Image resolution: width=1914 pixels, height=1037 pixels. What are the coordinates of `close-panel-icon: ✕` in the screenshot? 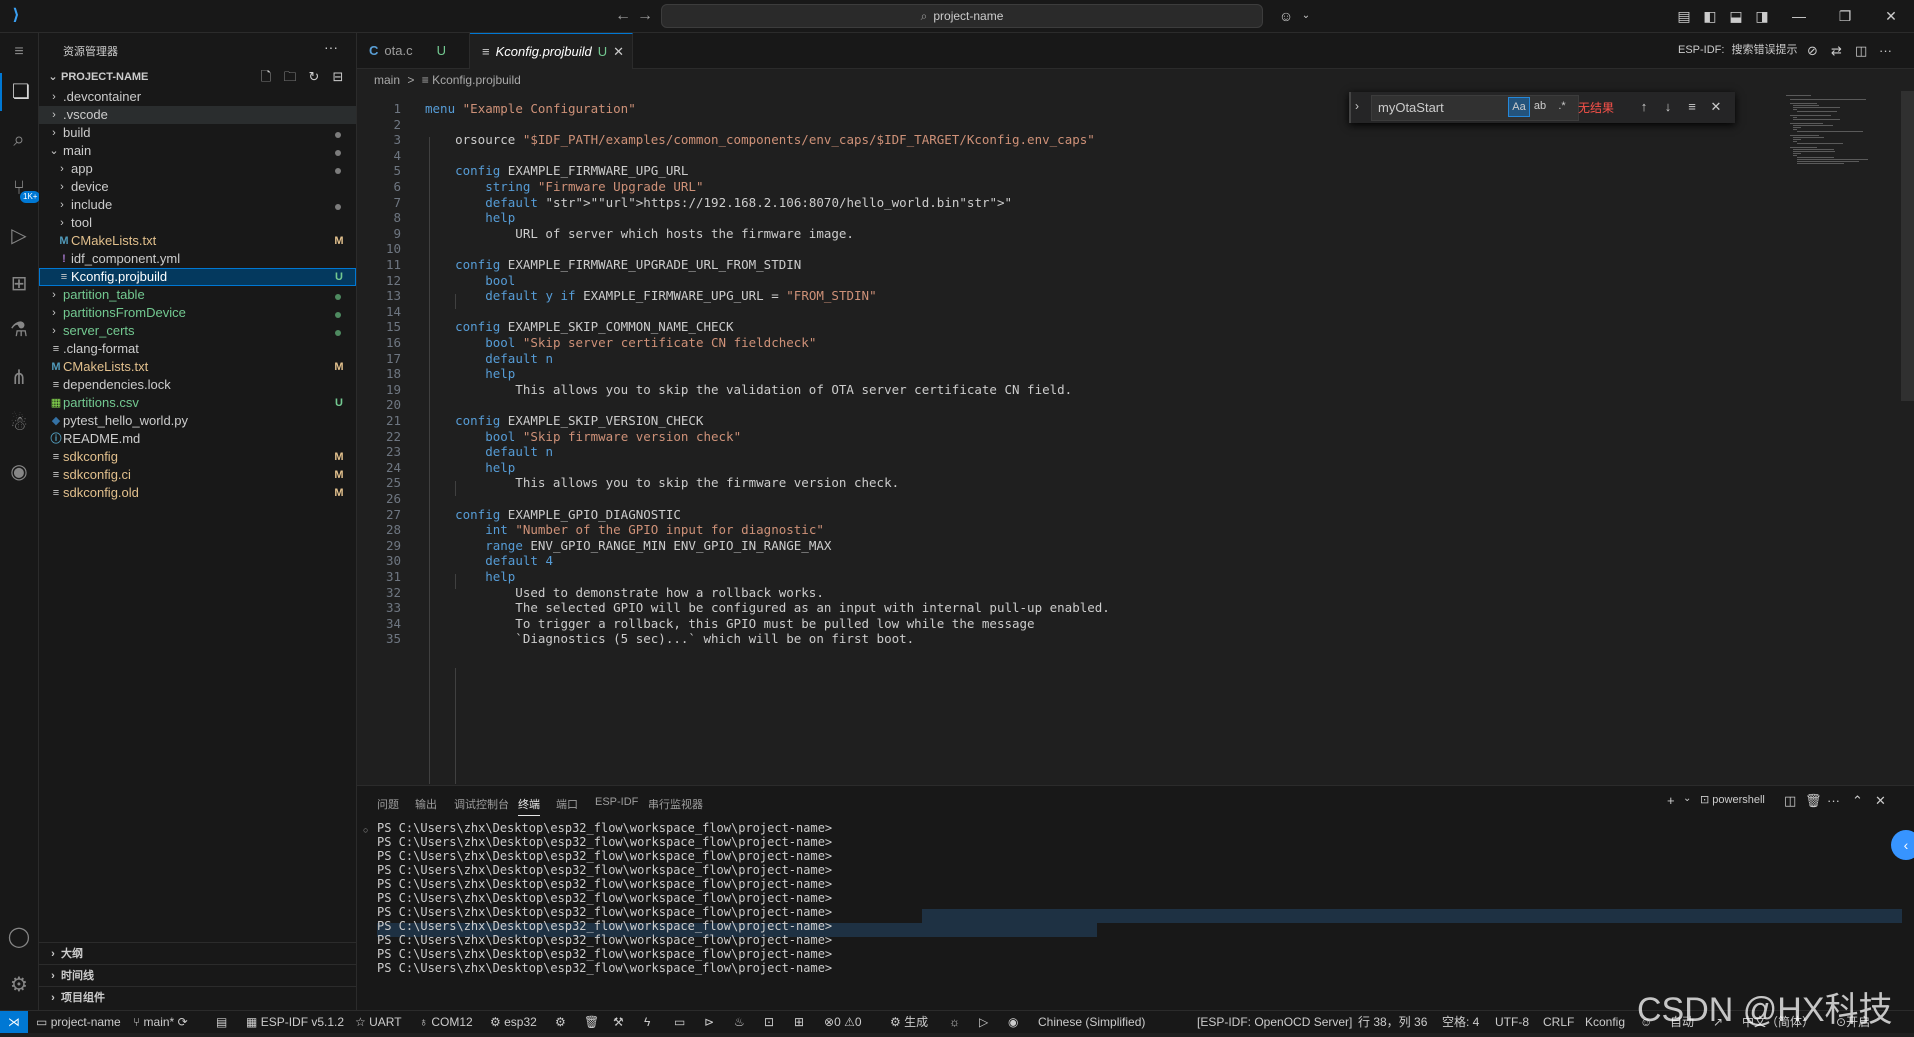 It's located at (1880, 801).